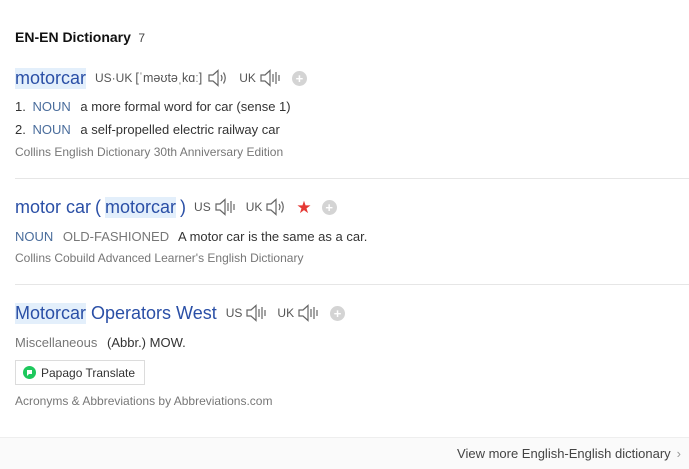  Describe the element at coordinates (116, 236) in the screenshot. I see `register-label: OLD-FASHIONED` at that location.